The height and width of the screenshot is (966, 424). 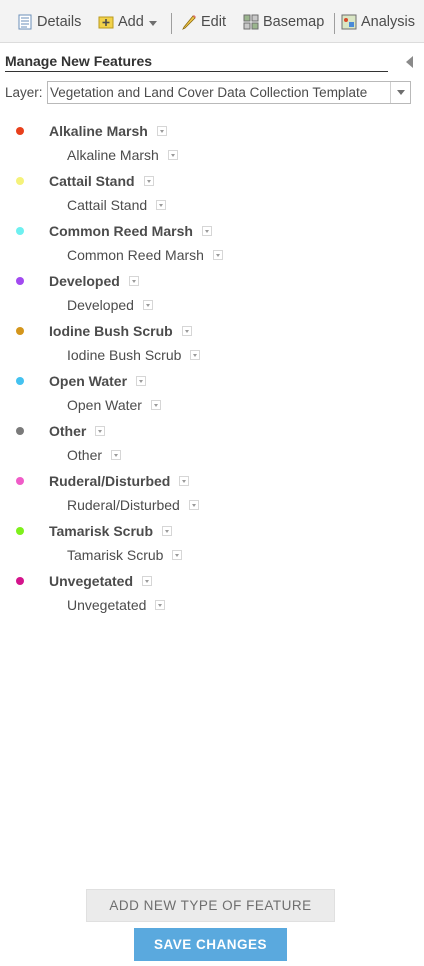 What do you see at coordinates (212, 493) in the screenshot?
I see `feature-type-item: Ruderal/Disturbed Ruderal/Disturbed` at bounding box center [212, 493].